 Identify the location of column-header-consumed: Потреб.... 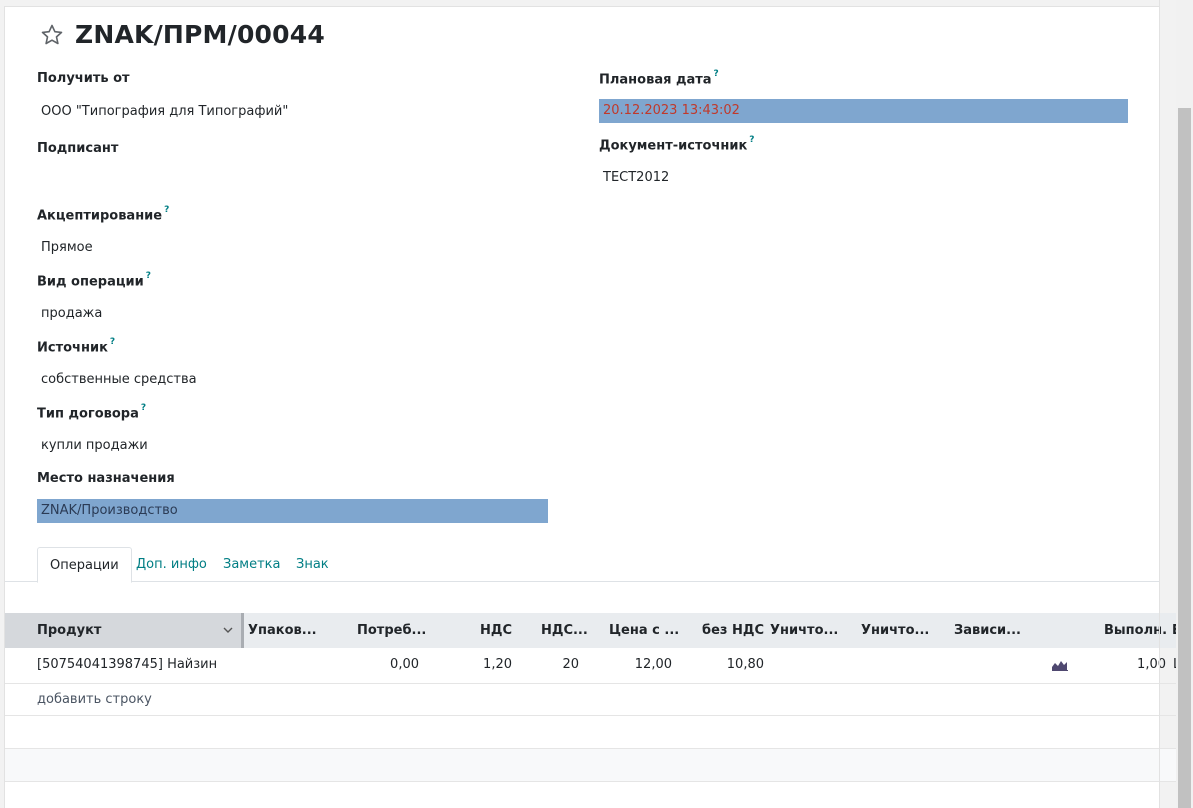
(394, 630).